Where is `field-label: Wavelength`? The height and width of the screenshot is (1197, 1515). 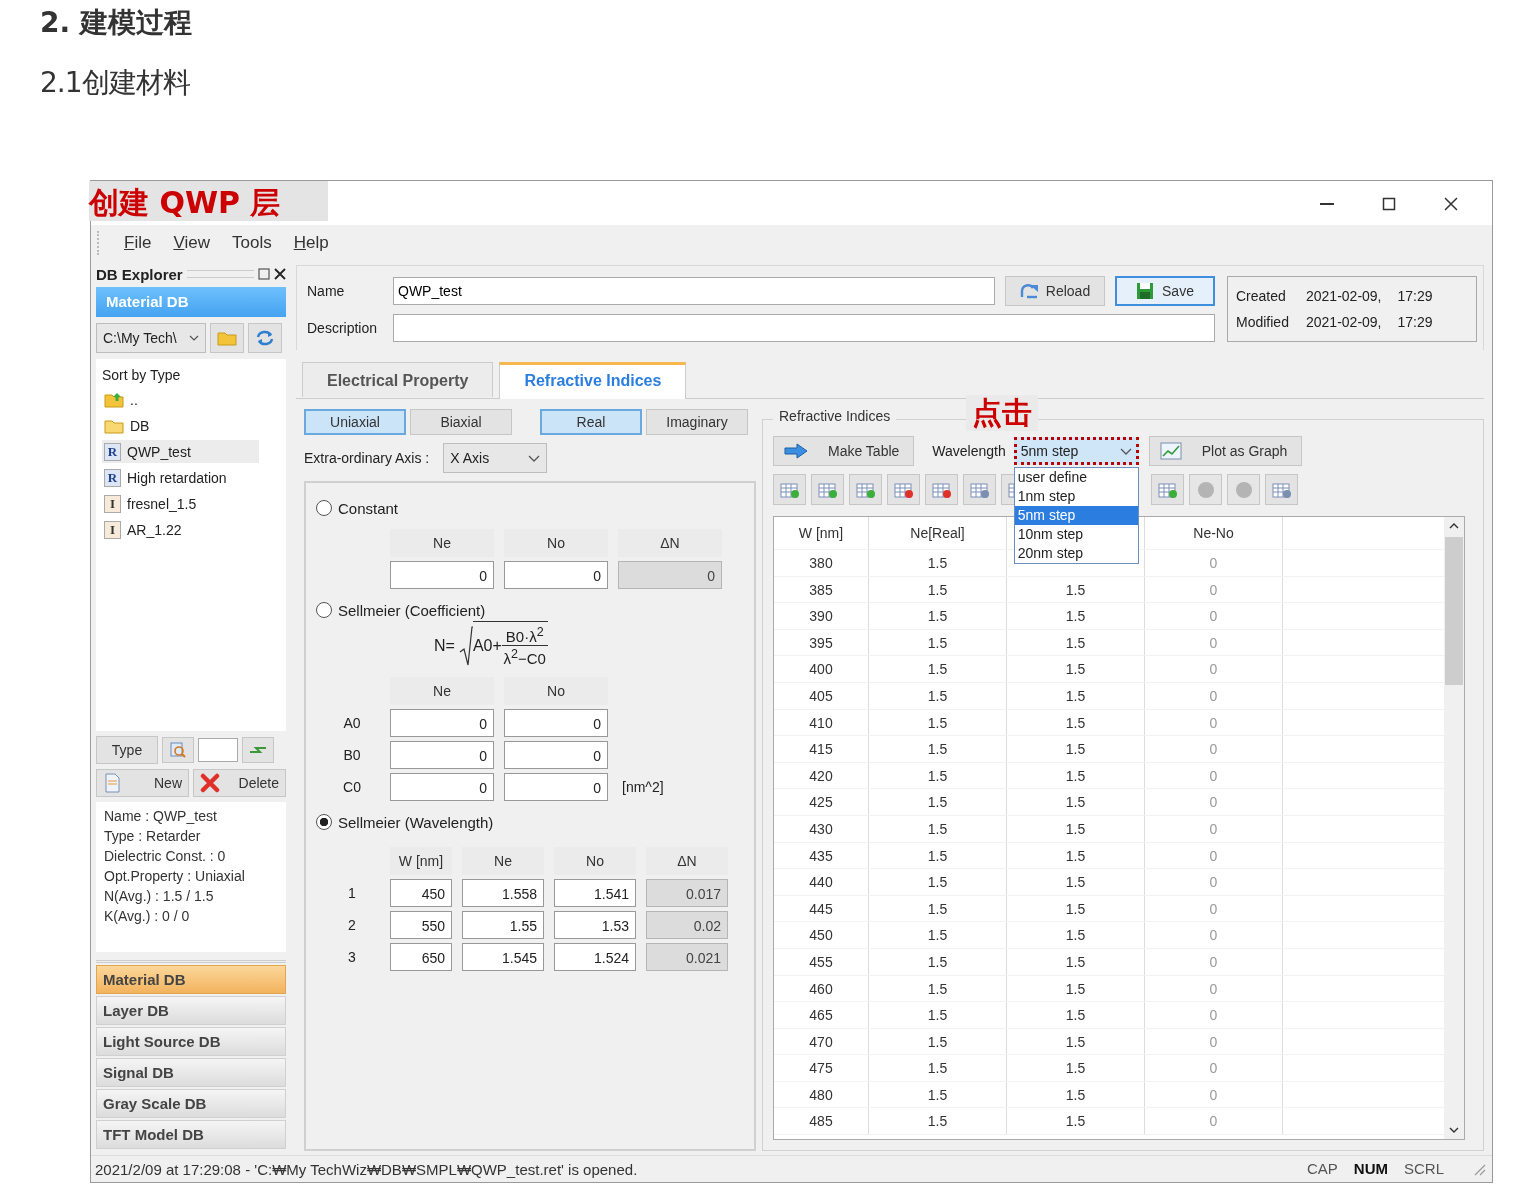 field-label: Wavelength is located at coordinates (969, 451).